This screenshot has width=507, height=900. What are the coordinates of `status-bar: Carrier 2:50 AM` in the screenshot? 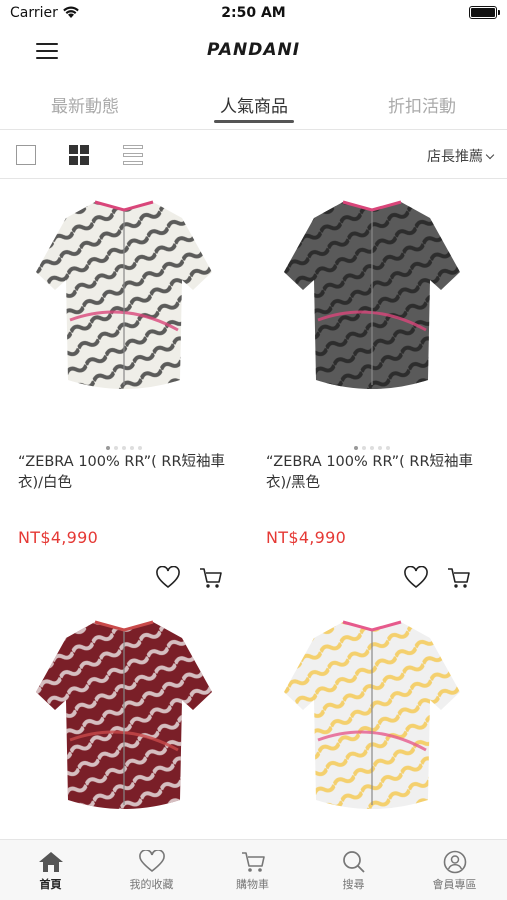 It's located at (253, 14).